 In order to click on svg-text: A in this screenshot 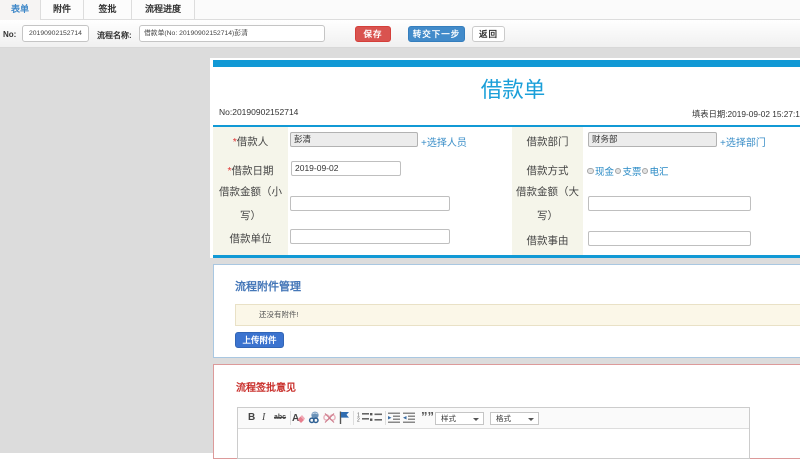, I will do `click(295, 418)`.